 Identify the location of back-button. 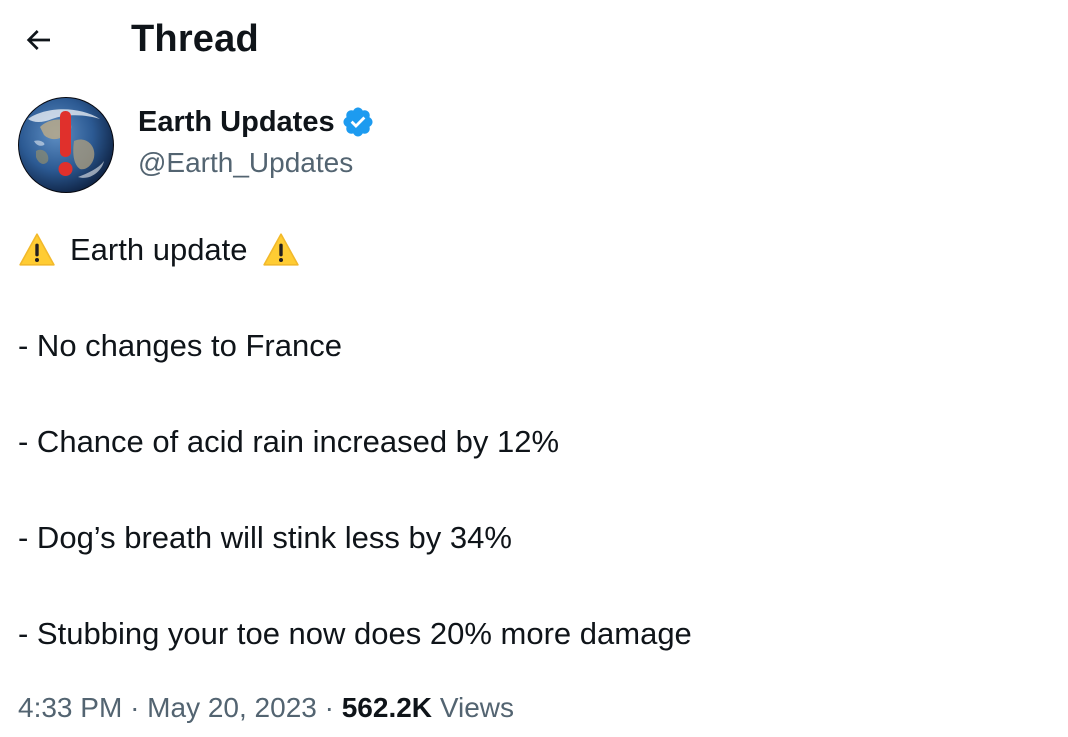
(38, 40).